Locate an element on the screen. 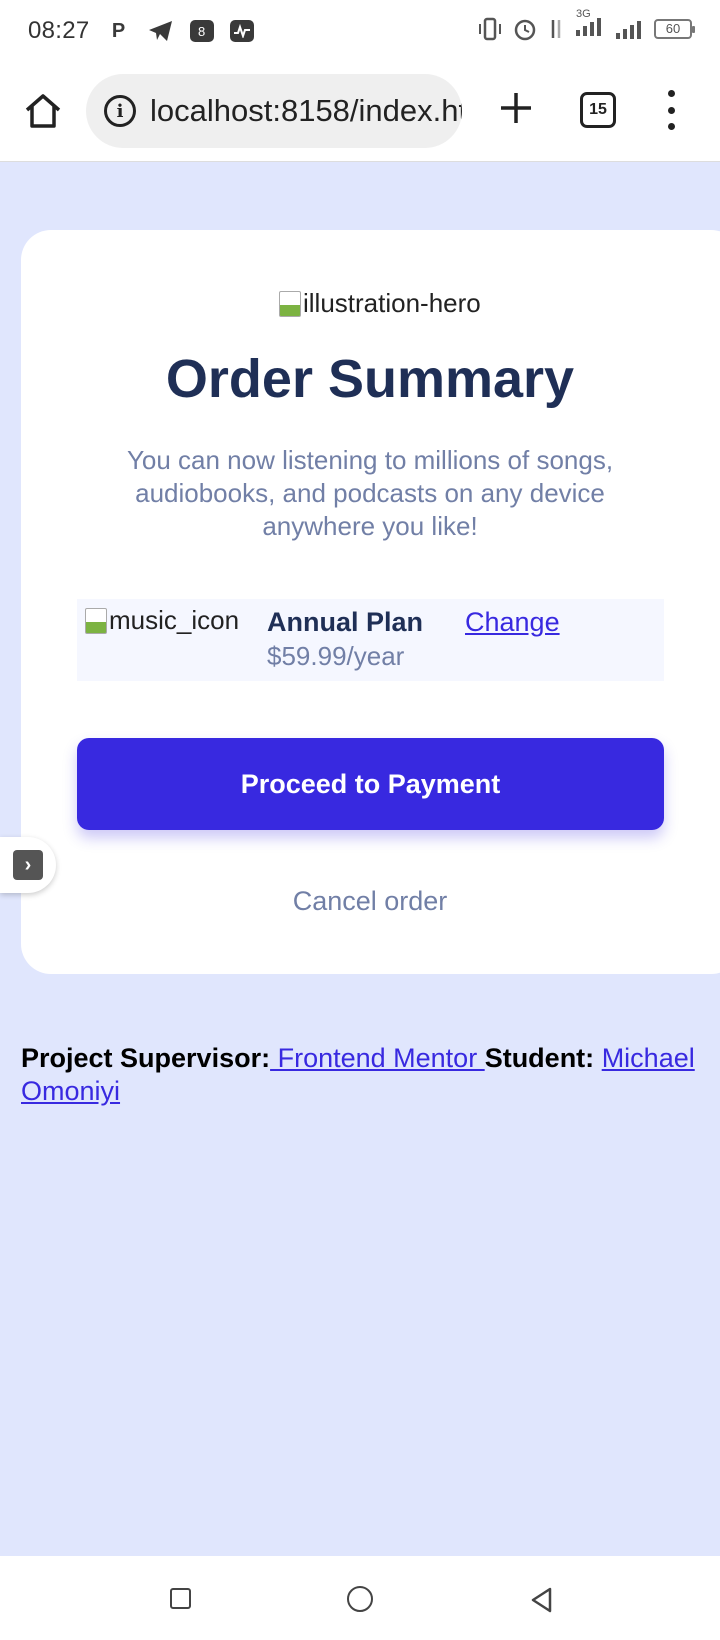 The width and height of the screenshot is (720, 1640). side-panel-handle: › is located at coordinates (28, 865).